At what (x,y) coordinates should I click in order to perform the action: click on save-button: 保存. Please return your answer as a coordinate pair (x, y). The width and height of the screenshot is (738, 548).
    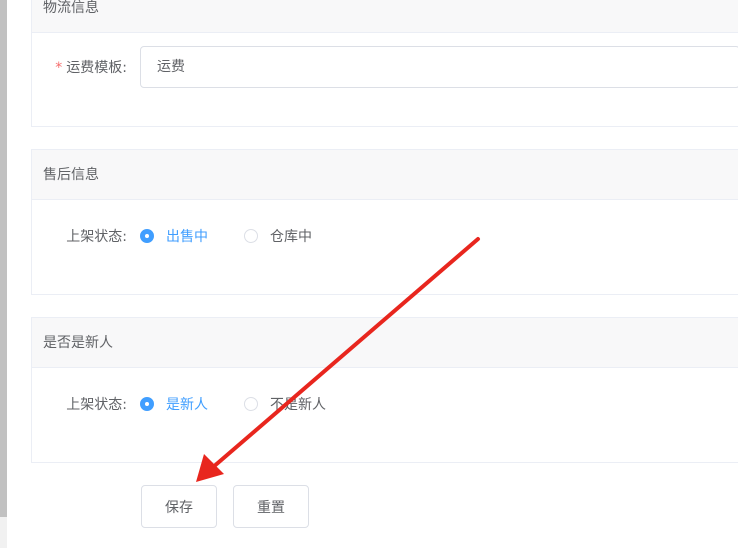
    Looking at the image, I should click on (179, 506).